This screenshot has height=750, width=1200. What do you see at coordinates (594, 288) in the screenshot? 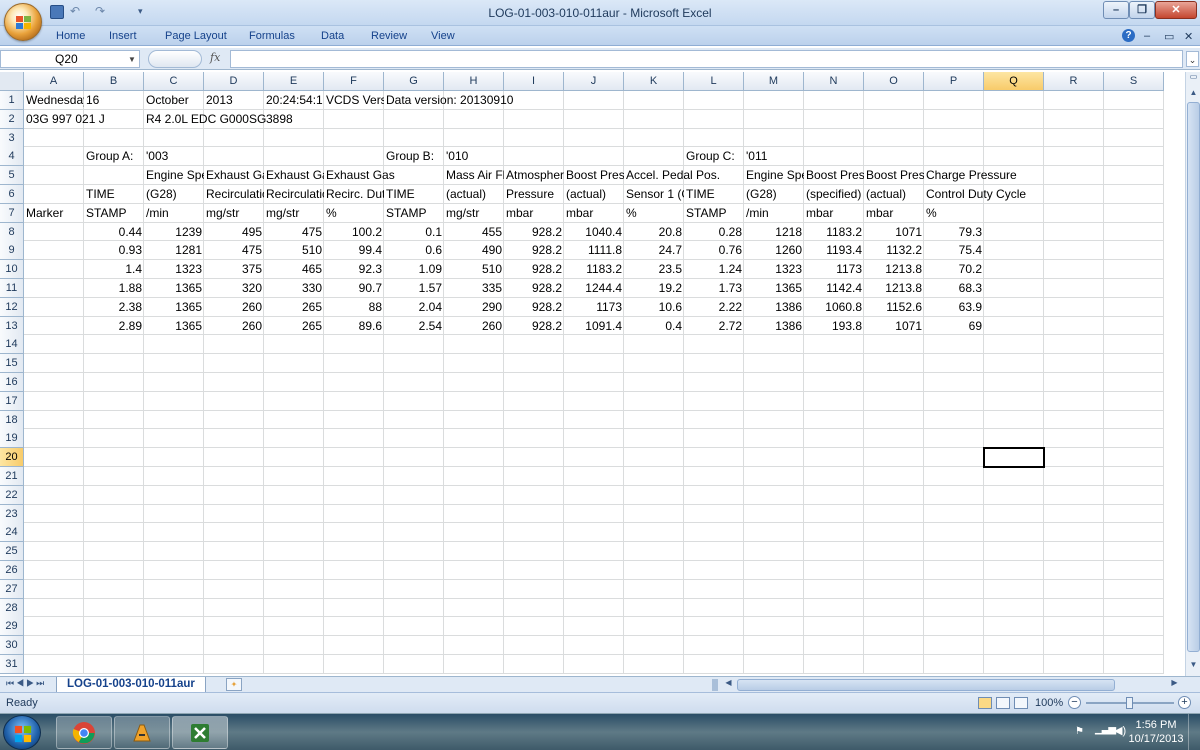
I see `cell-j11: 1244.4` at bounding box center [594, 288].